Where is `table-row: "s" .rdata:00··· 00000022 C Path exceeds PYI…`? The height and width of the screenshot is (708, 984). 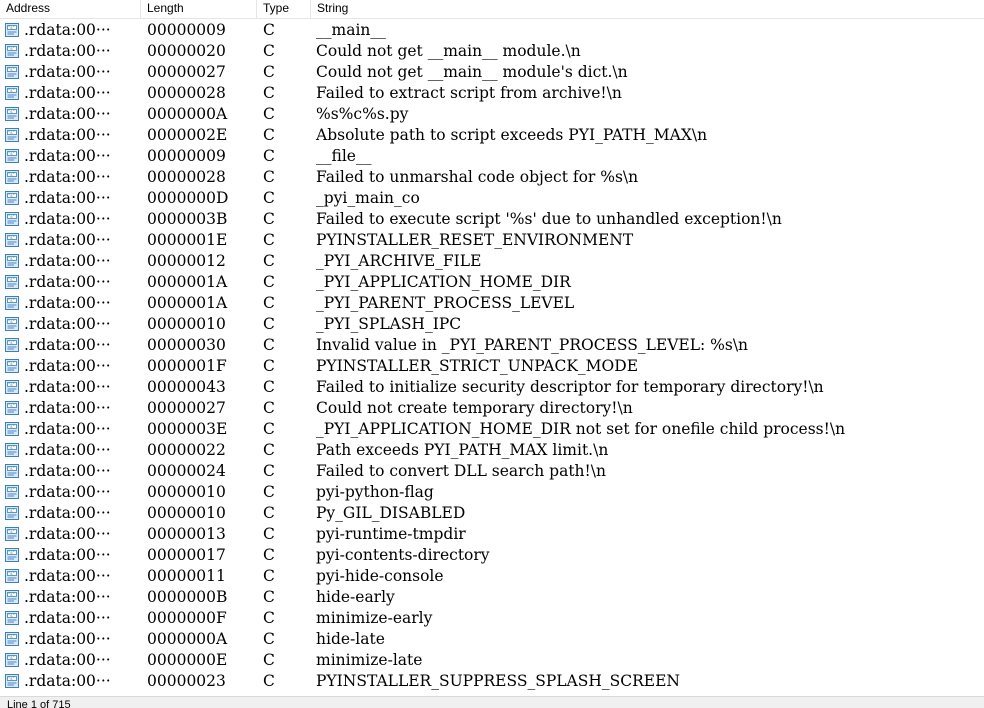 table-row: "s" .rdata:00··· 00000022 C Path exceeds PYI… is located at coordinates (492, 450).